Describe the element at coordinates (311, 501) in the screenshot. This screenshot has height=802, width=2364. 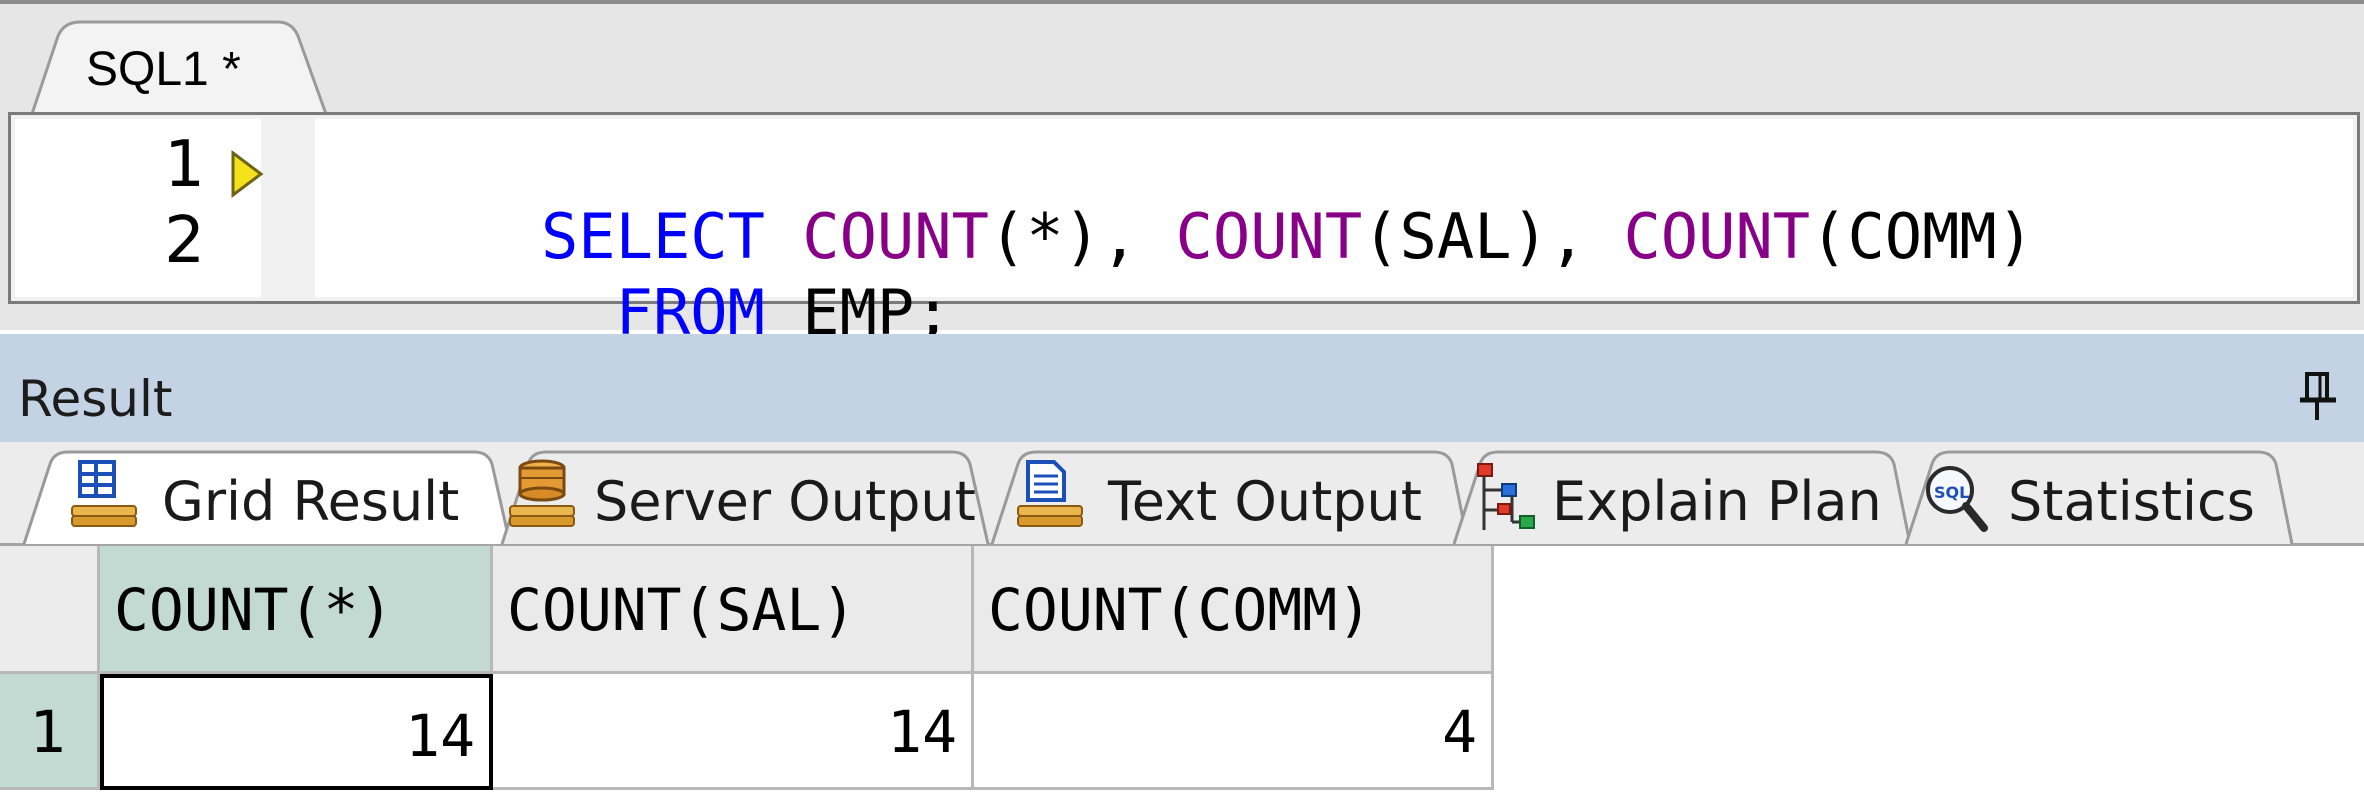
I see `tab-label: Grid Result` at that location.